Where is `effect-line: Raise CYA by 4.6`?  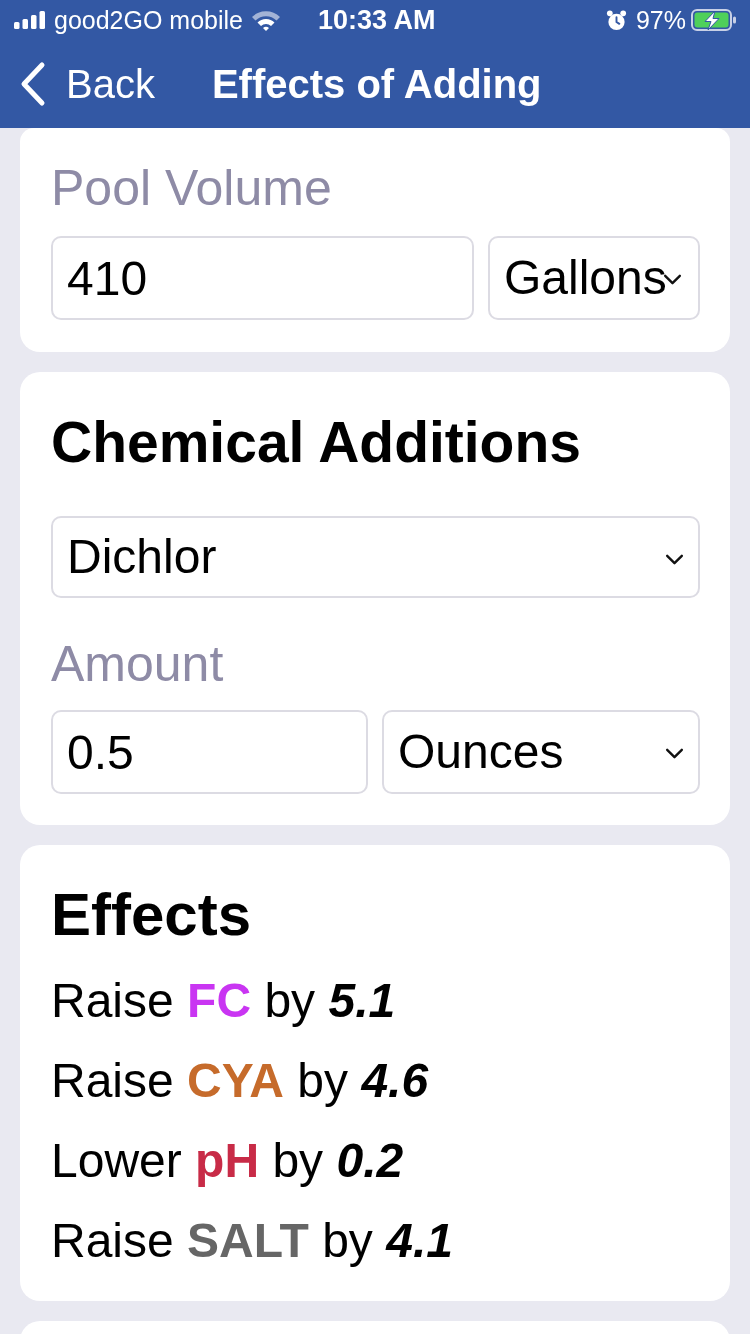 effect-line: Raise CYA by 4.6 is located at coordinates (240, 1081).